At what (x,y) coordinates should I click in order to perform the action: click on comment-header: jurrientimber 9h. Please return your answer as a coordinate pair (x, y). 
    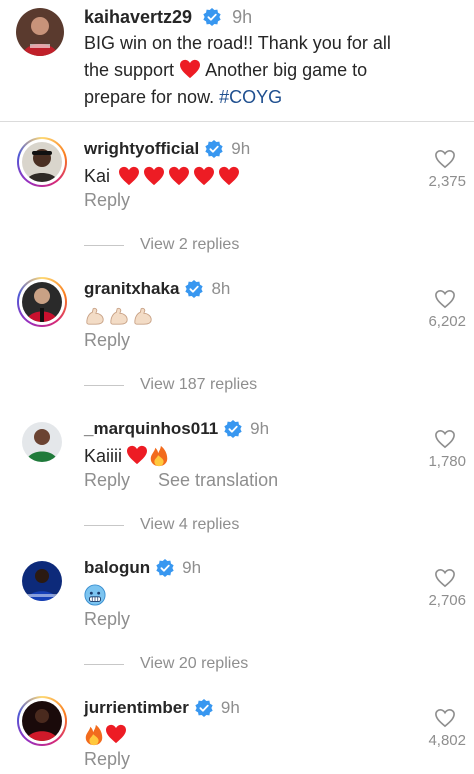
    Looking at the image, I should click on (162, 708).